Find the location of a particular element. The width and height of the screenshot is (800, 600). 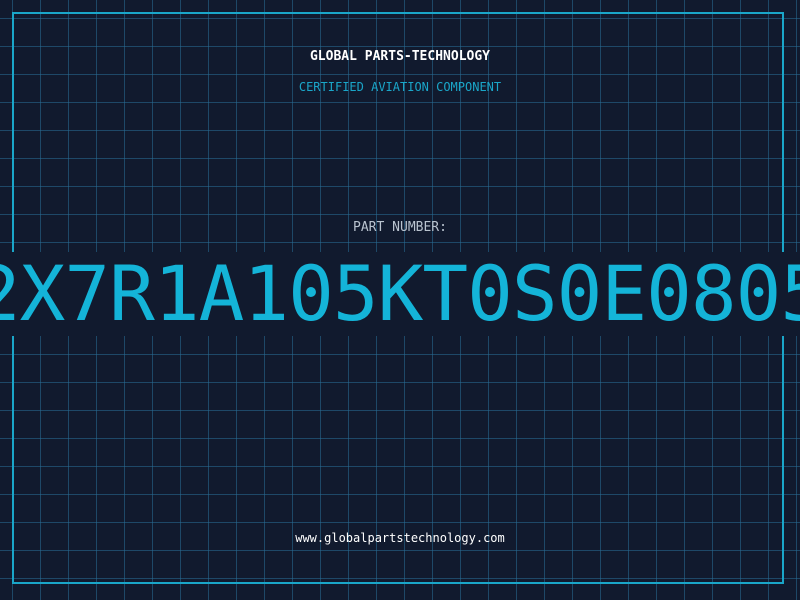

part-number-value: 2X7R1A105KT0S0E0805 is located at coordinates (400, 294).